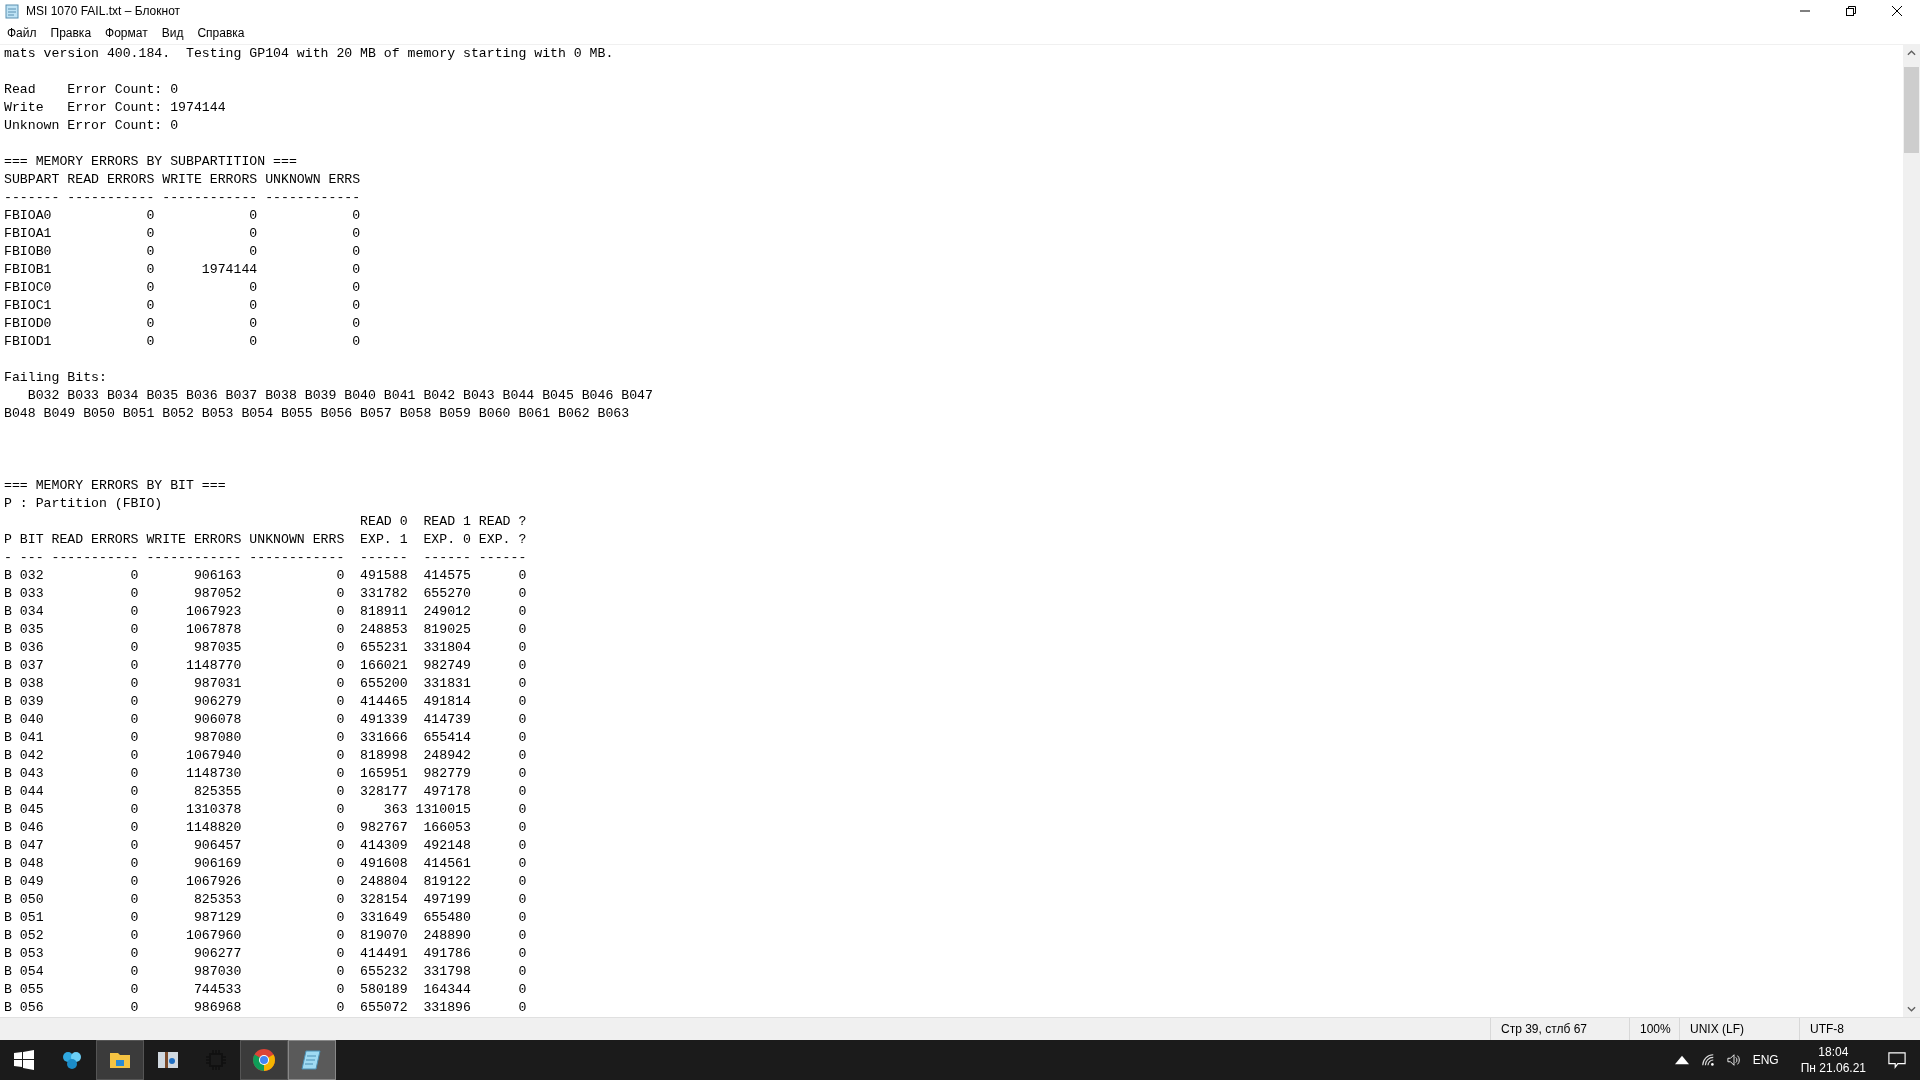 This screenshot has height=1080, width=1920. I want to click on text-line: B 054 0 987030 0 655232 331798 0, so click(266, 972).